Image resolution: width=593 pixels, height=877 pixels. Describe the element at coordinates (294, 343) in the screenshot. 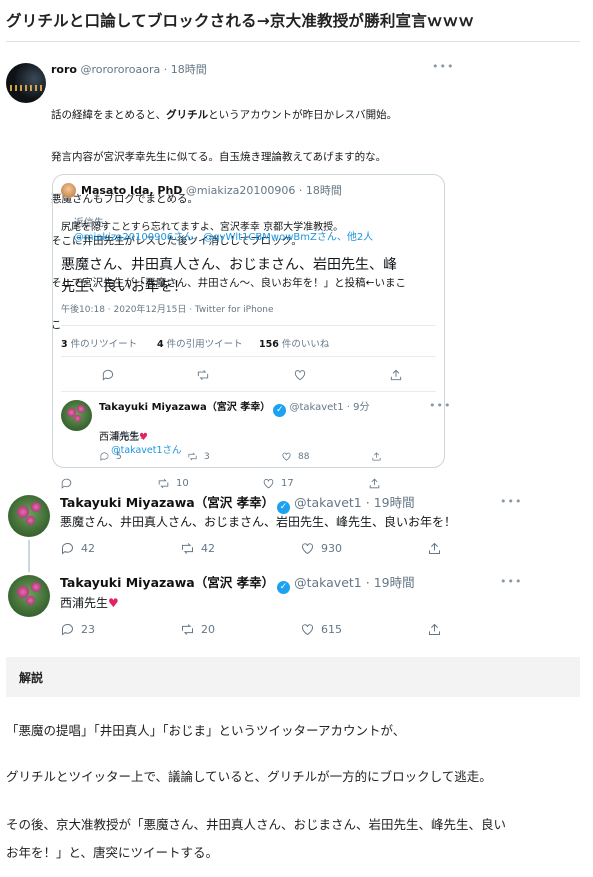

I see `like-count: 156 件のいいね` at that location.